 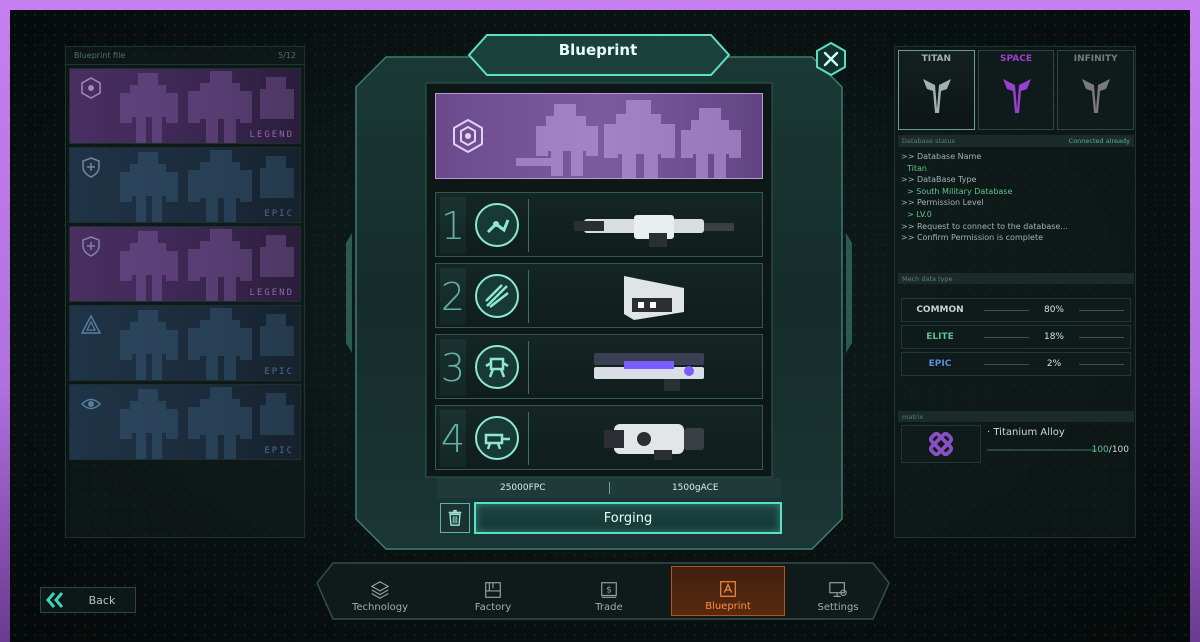 I want to click on database-status-value: Connected already, so click(x=1099, y=141).